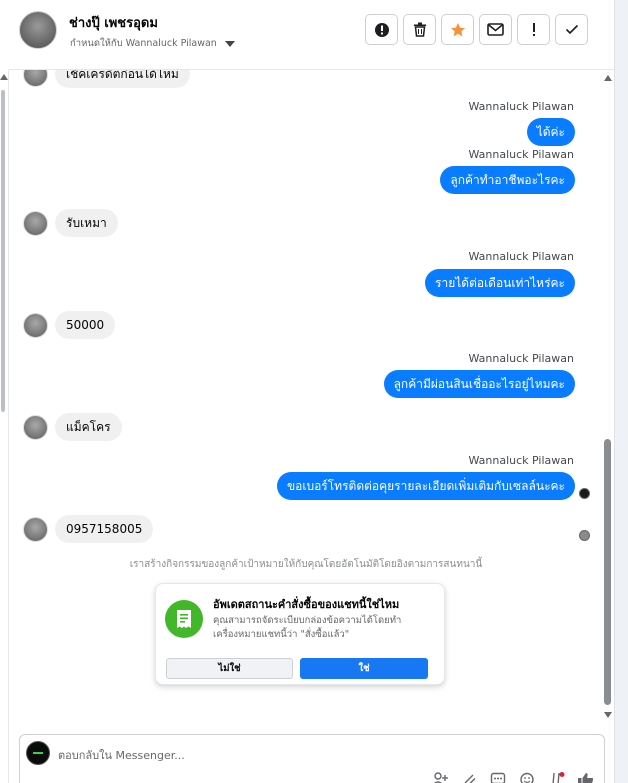  I want to click on delete-button, so click(419, 29).